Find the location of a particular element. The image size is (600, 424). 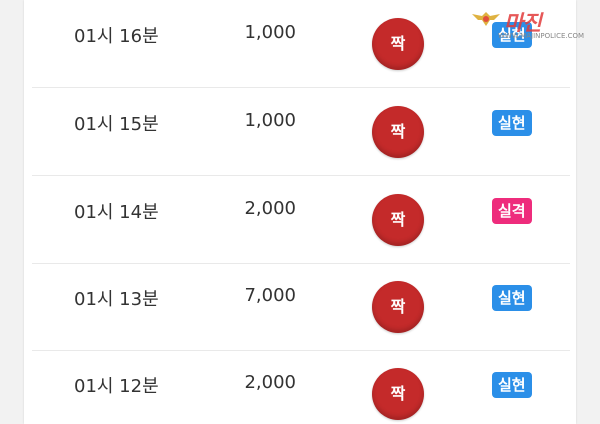

row-time: 01시 16분 is located at coordinates (116, 36).